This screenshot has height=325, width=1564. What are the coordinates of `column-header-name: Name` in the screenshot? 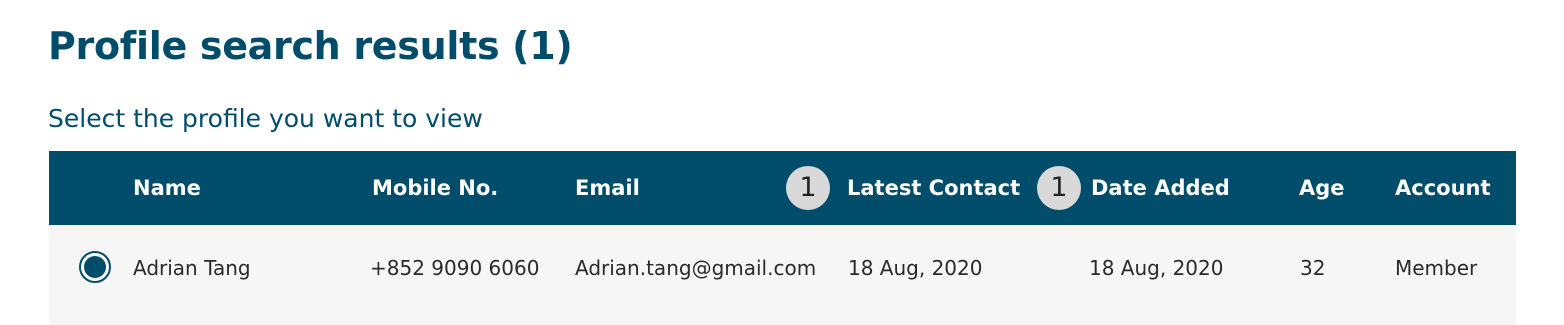 It's located at (167, 188).